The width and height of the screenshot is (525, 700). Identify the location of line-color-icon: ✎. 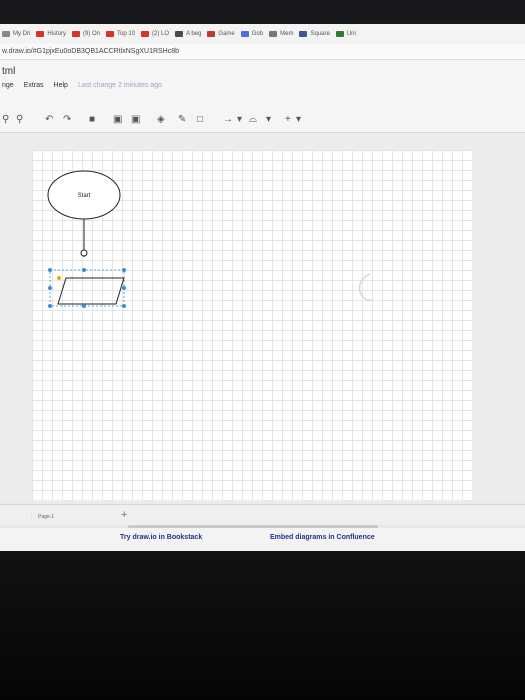
(182, 120).